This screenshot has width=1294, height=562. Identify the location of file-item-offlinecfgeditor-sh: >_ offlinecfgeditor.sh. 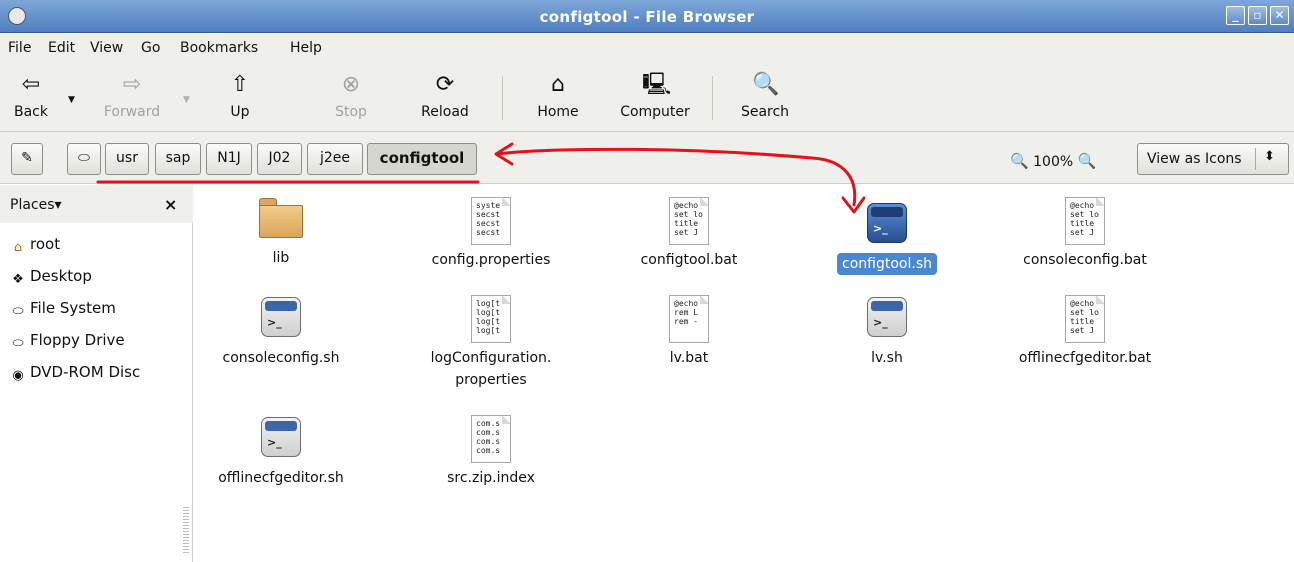
(281, 452).